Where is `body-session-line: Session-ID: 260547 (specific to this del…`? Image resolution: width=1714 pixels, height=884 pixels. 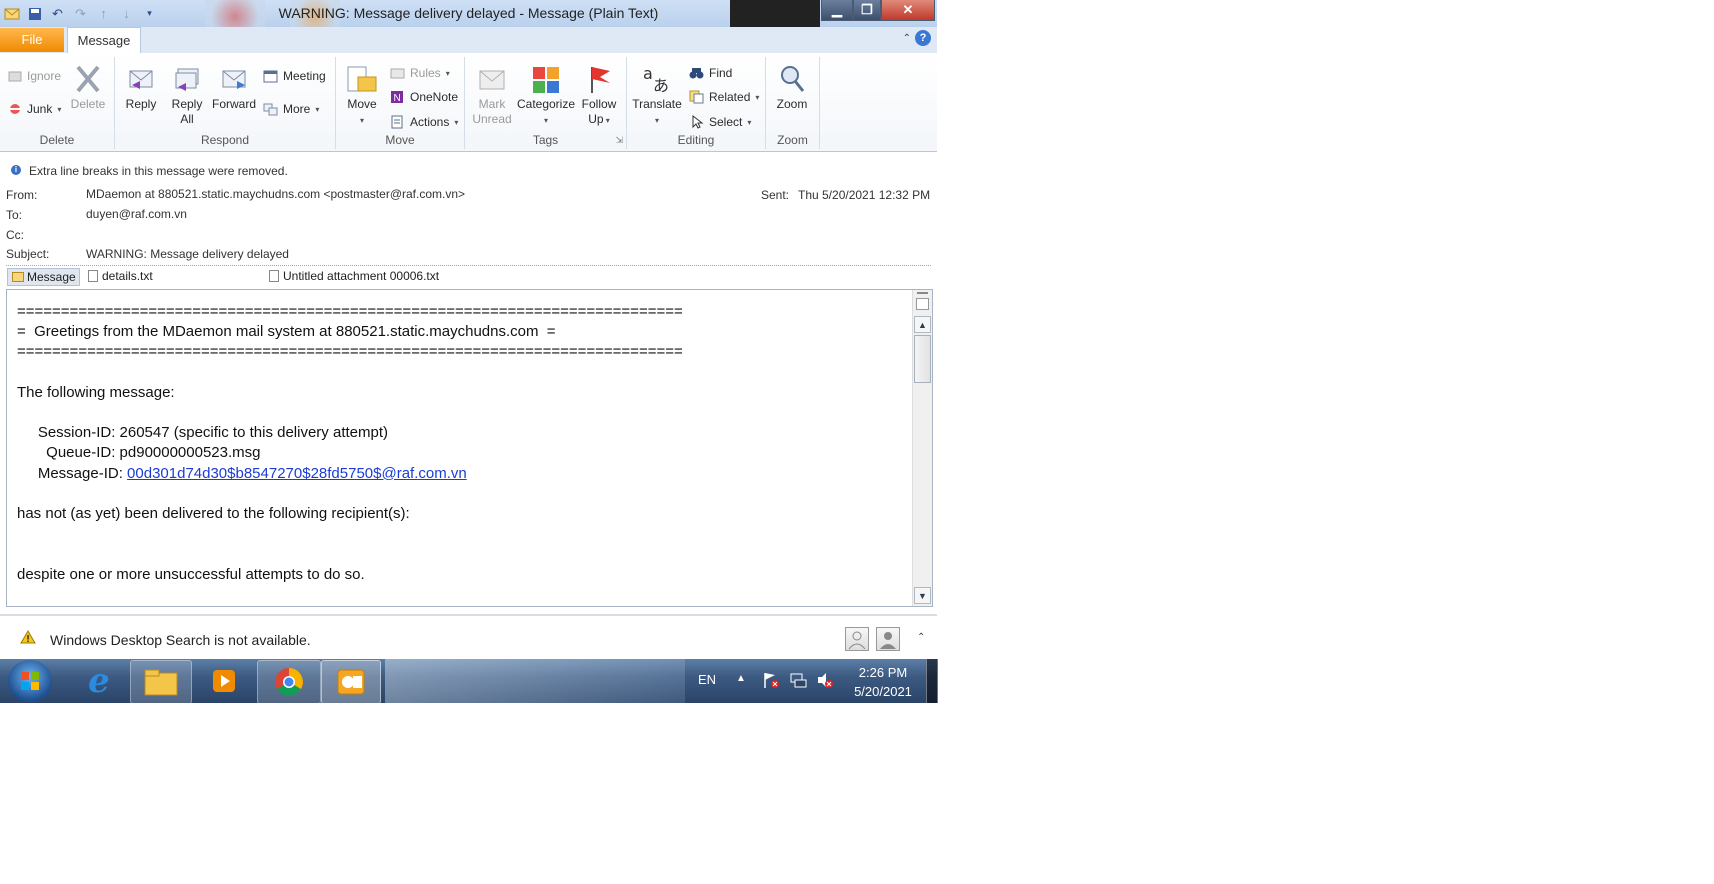 body-session-line: Session-ID: 260547 (specific to this del… is located at coordinates (202, 433).